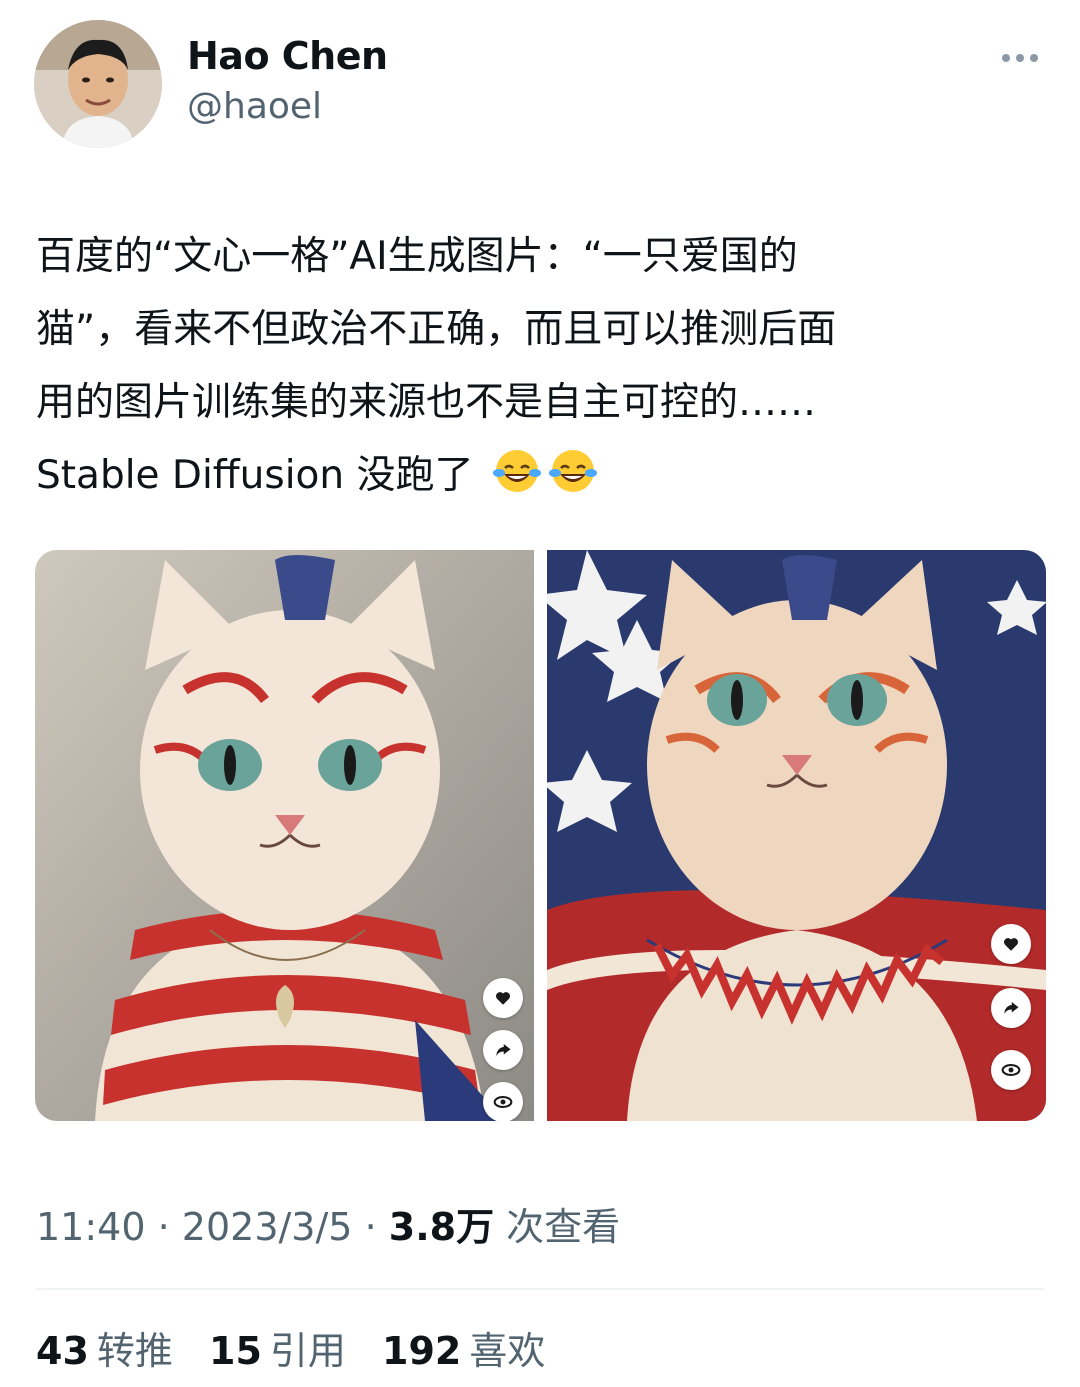 The width and height of the screenshot is (1080, 1387). I want to click on divider, so click(540, 1289).